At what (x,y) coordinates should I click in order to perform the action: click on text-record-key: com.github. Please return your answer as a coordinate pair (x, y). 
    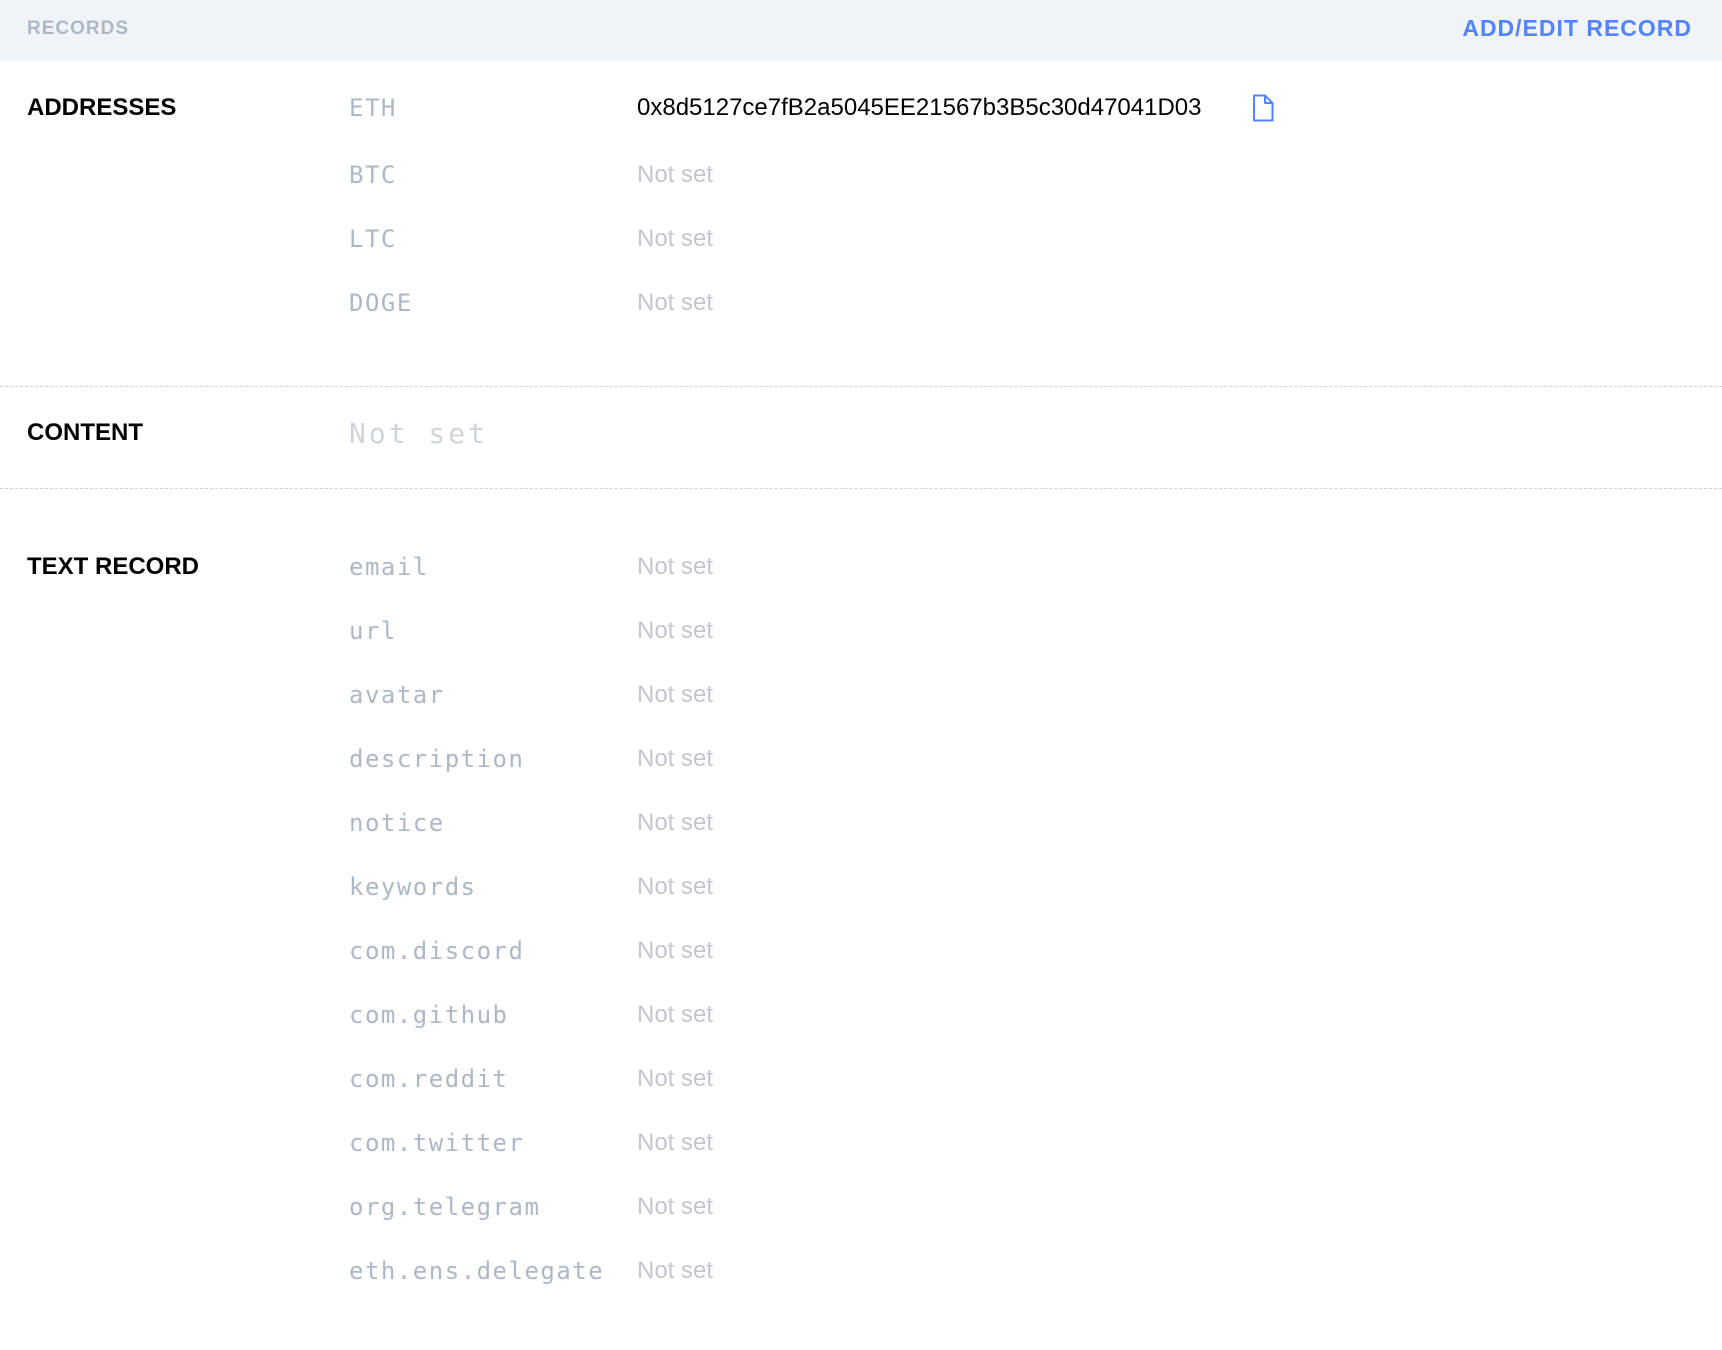
    Looking at the image, I should click on (429, 1015).